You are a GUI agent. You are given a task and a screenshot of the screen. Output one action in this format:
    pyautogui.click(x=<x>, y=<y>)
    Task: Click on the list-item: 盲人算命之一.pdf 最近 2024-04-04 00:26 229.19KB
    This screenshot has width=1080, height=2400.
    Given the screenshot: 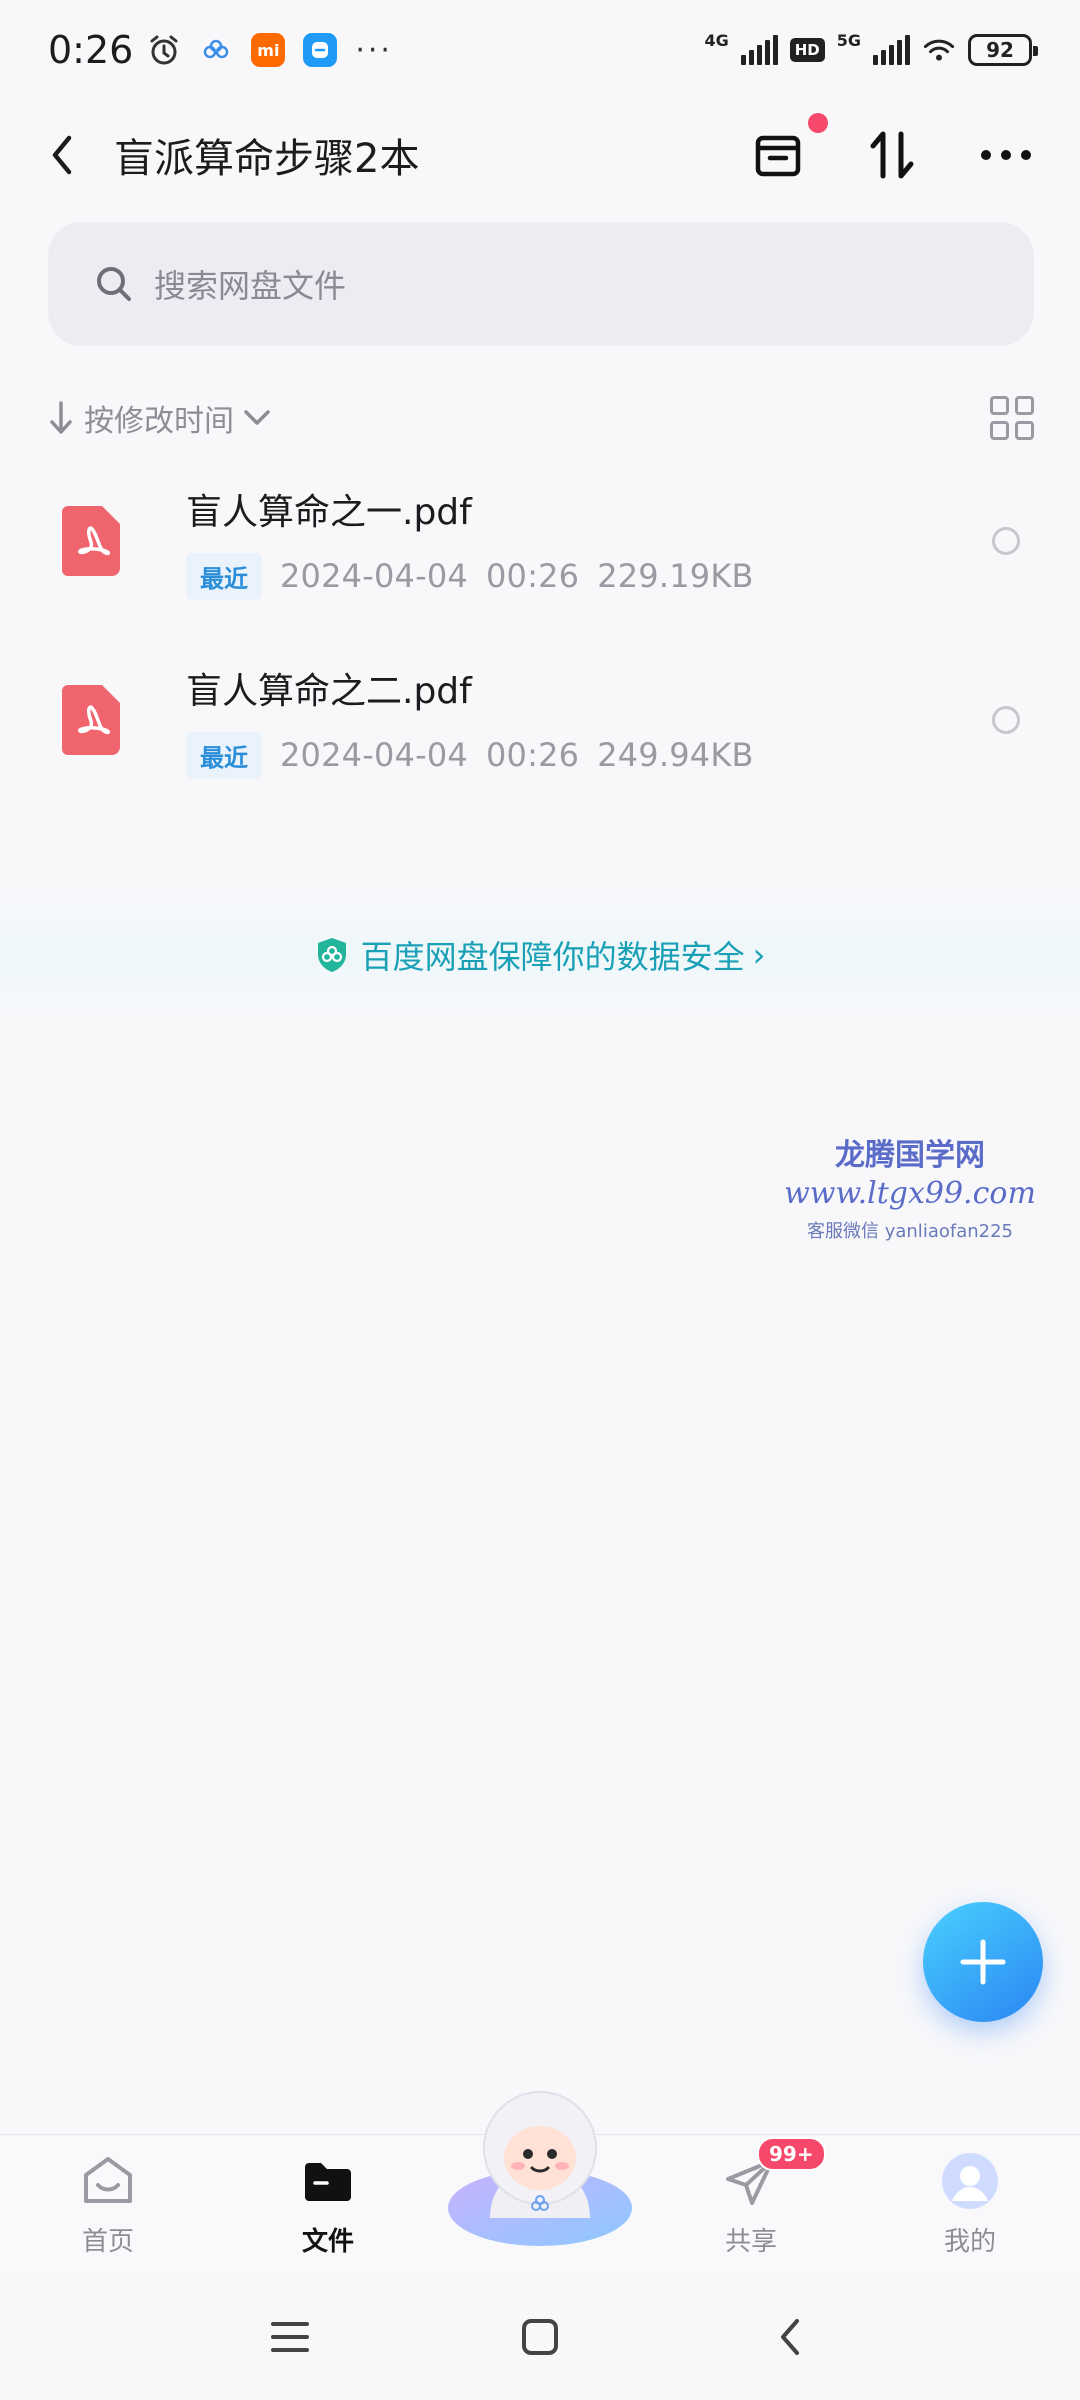 What is the action you would take?
    pyautogui.click(x=540, y=541)
    